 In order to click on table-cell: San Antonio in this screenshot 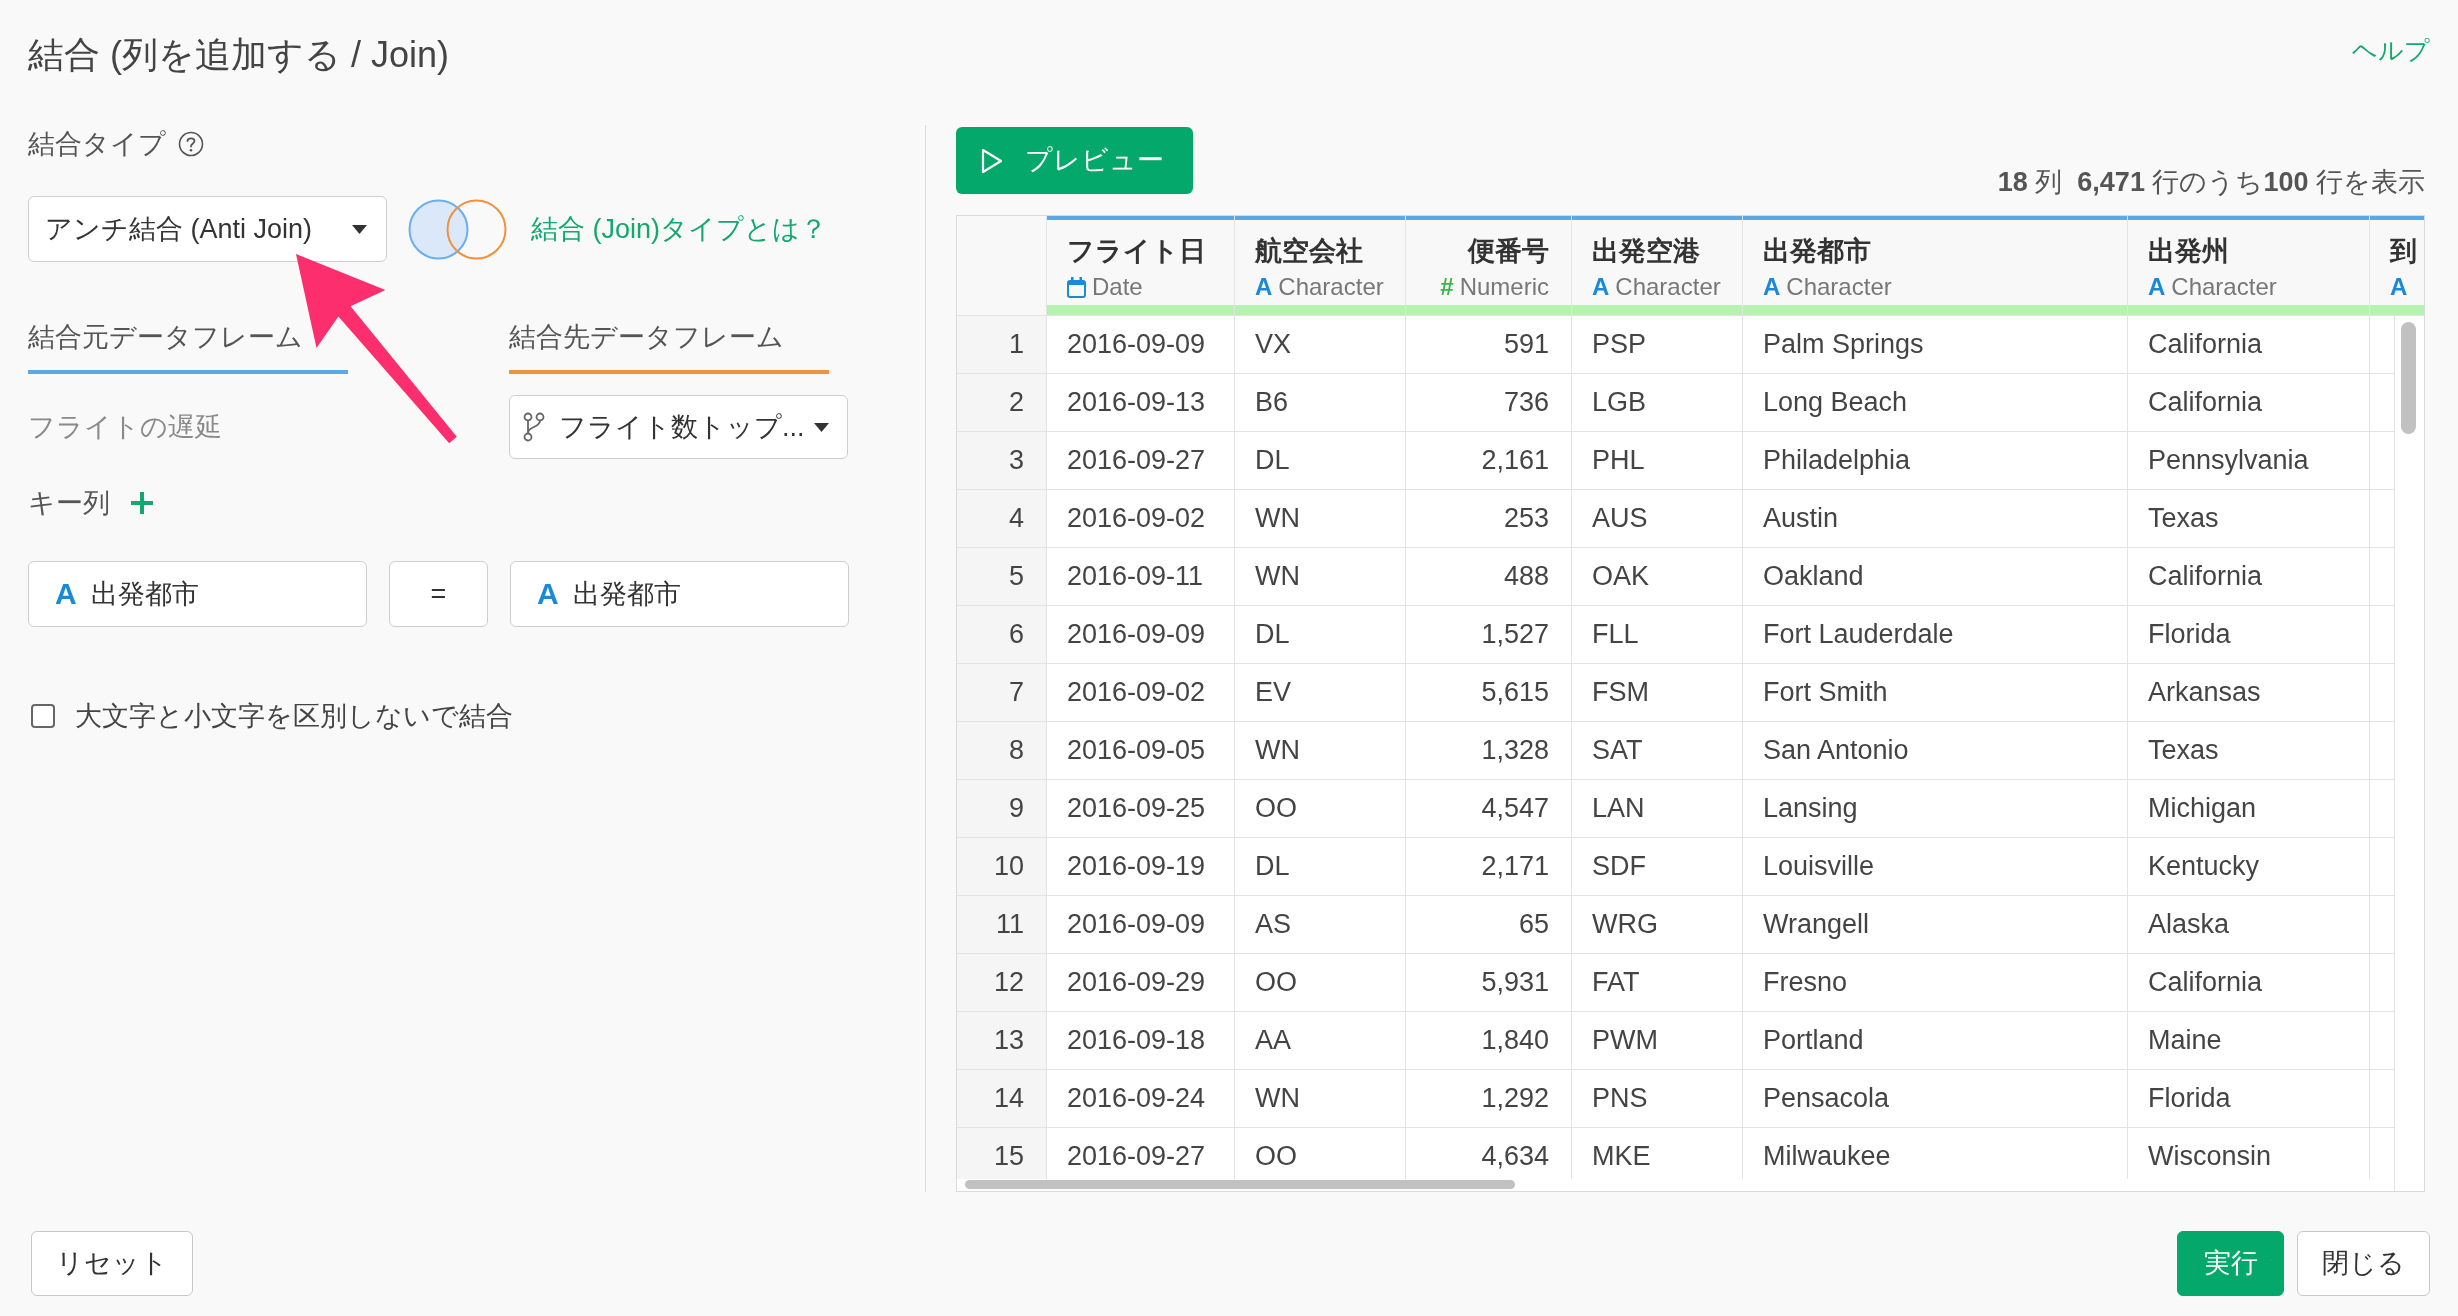, I will do `click(1935, 750)`.